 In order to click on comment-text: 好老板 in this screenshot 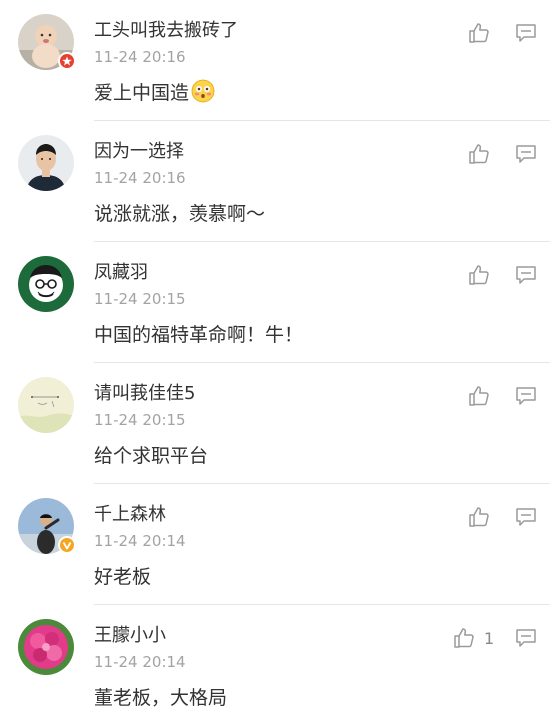, I will do `click(123, 577)`.